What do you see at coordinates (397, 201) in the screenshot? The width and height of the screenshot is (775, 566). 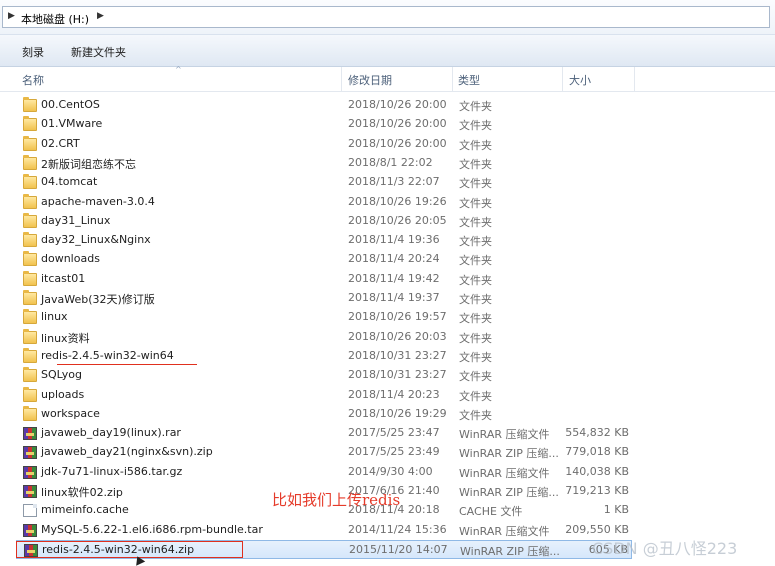 I see `file-date: 2018/10/26 19:26` at bounding box center [397, 201].